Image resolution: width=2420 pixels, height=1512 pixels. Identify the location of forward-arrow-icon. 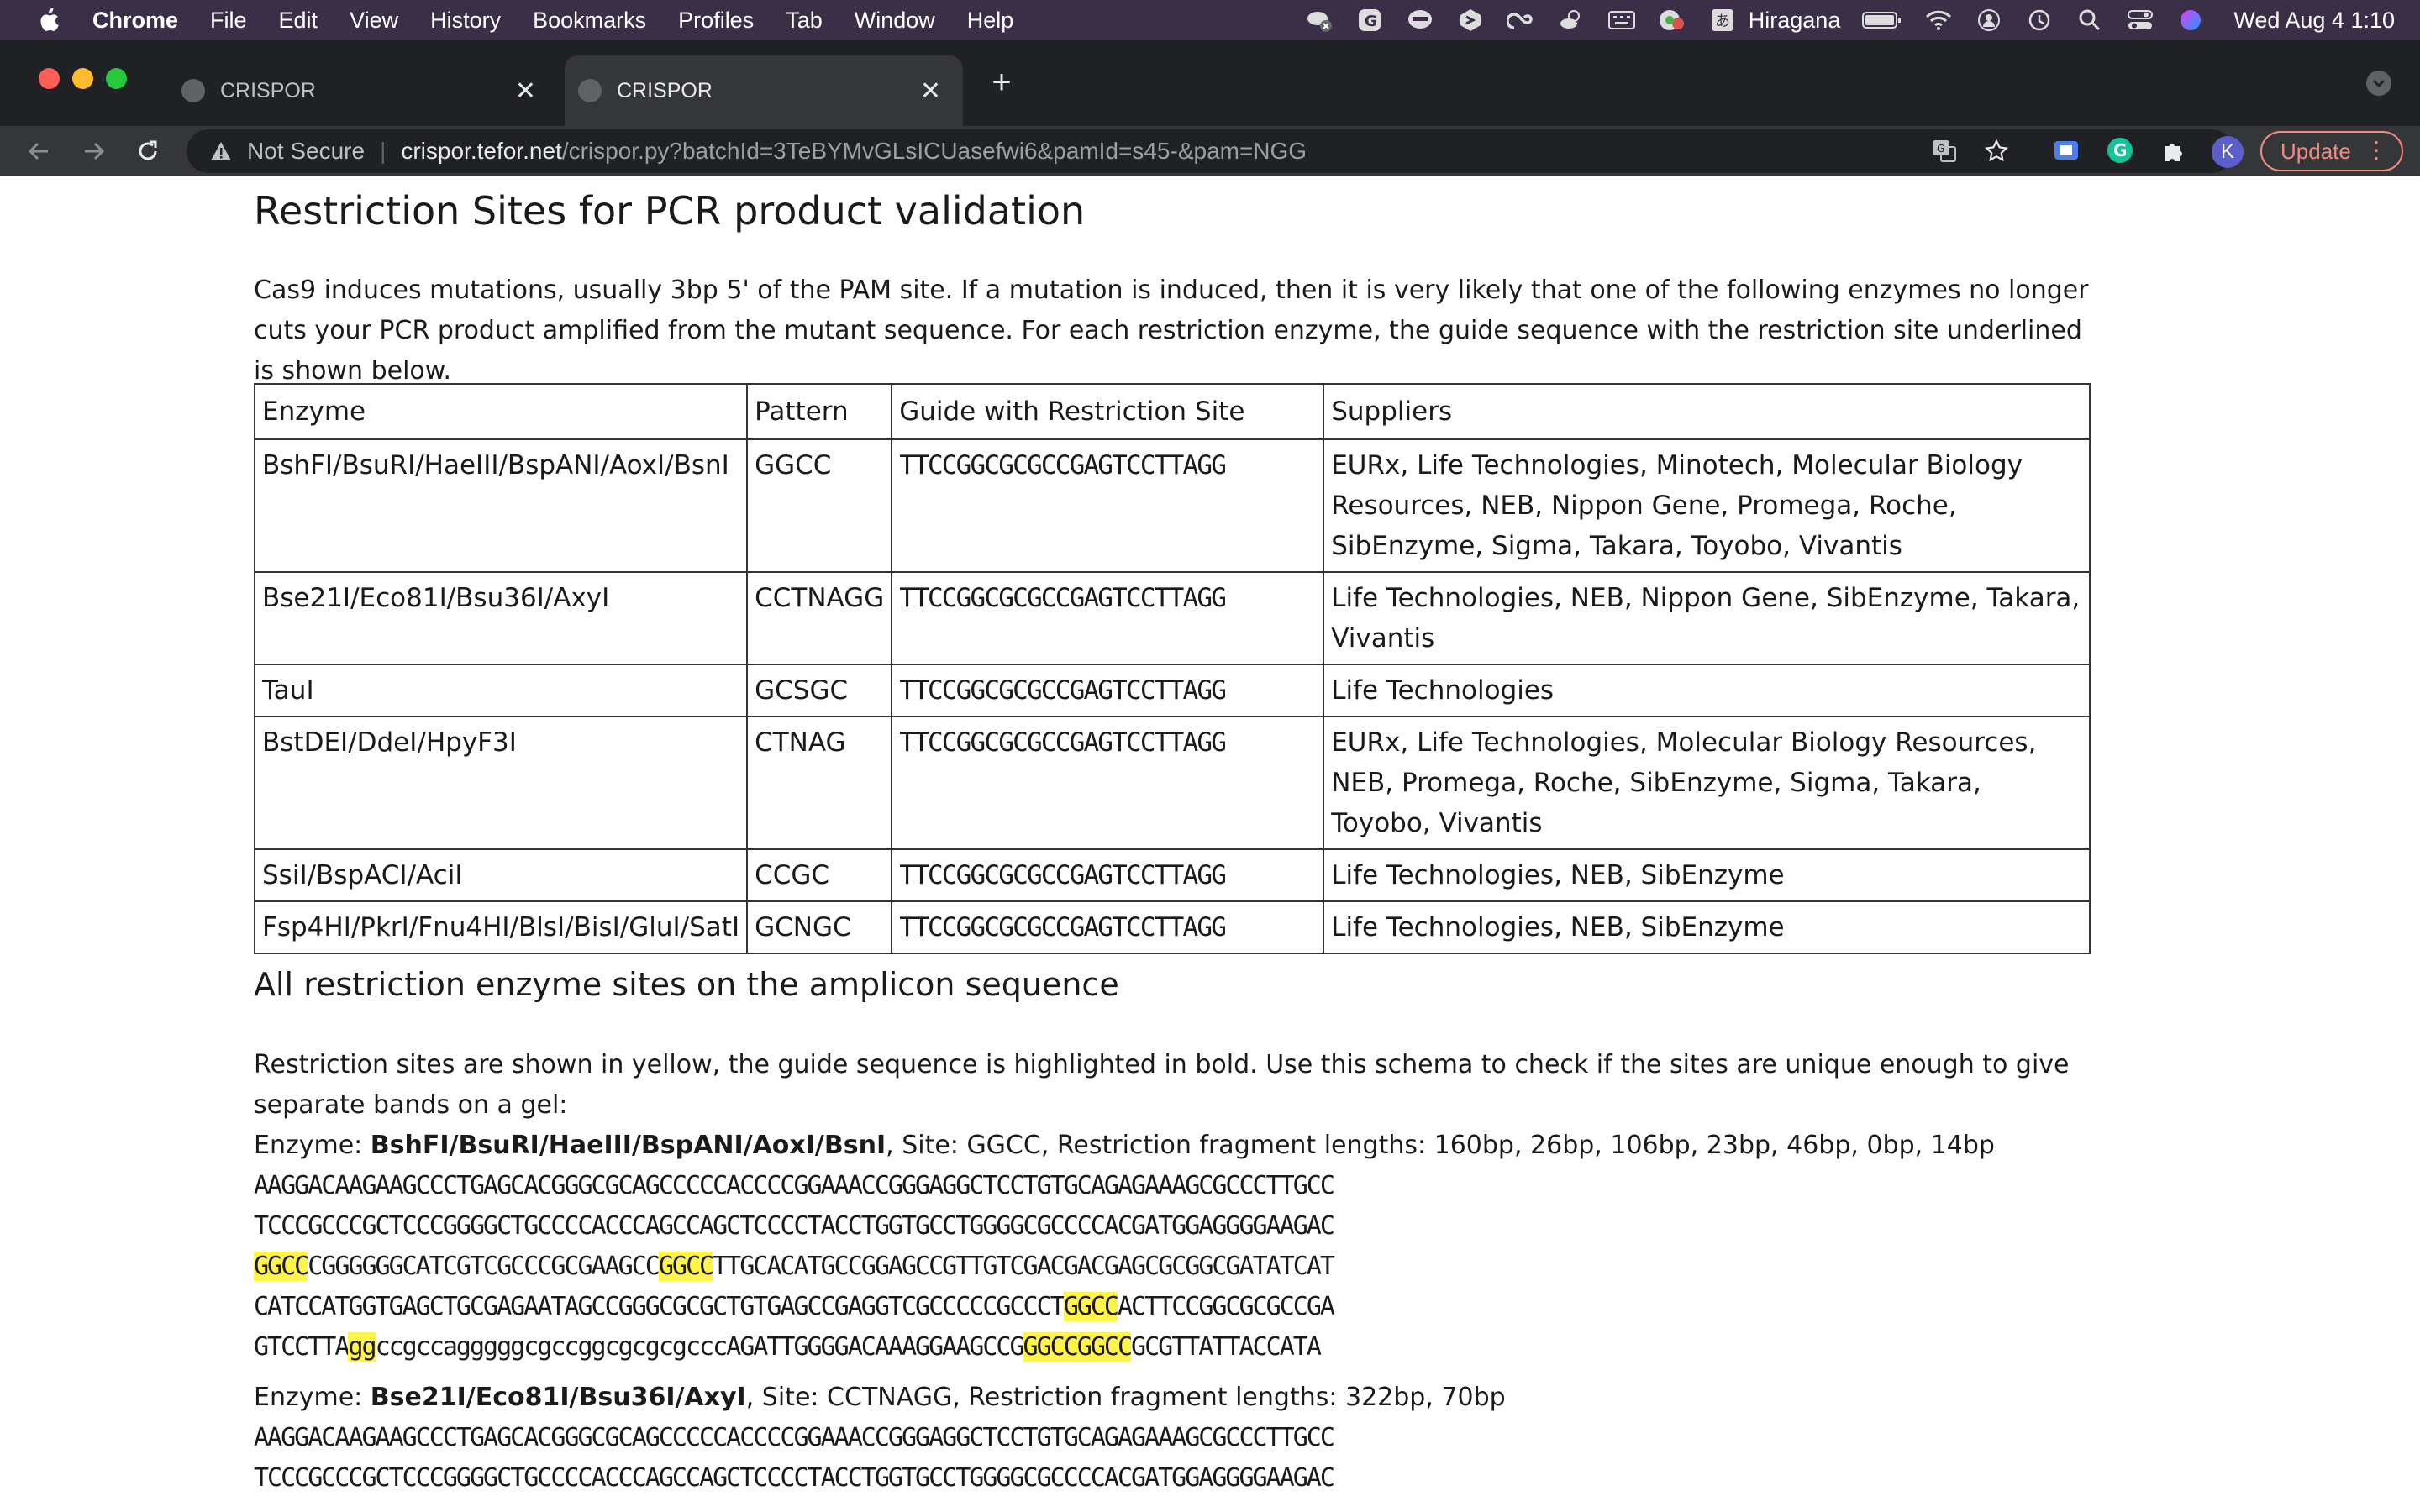
(94, 151).